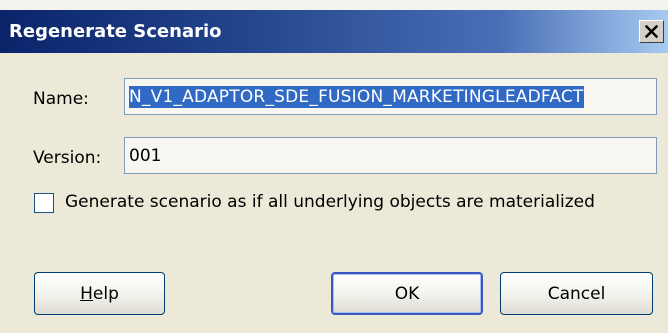  I want to click on version-field: 001, so click(390, 155).